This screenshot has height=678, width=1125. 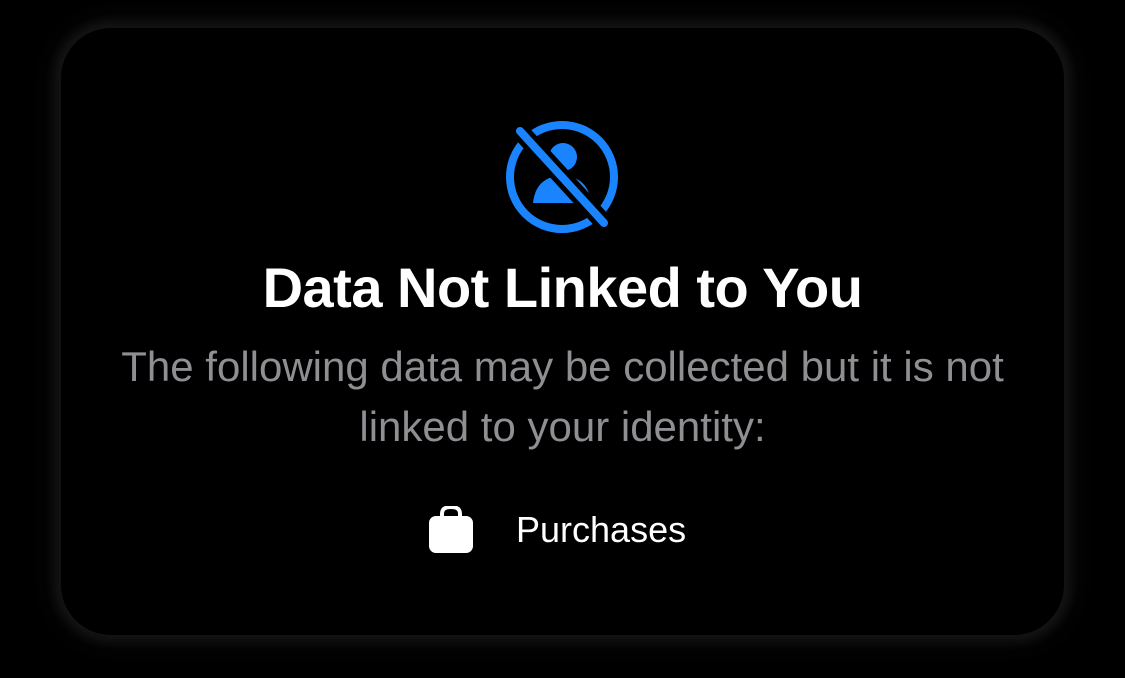 I want to click on section-title: Data Not Linked to You, so click(x=562, y=287).